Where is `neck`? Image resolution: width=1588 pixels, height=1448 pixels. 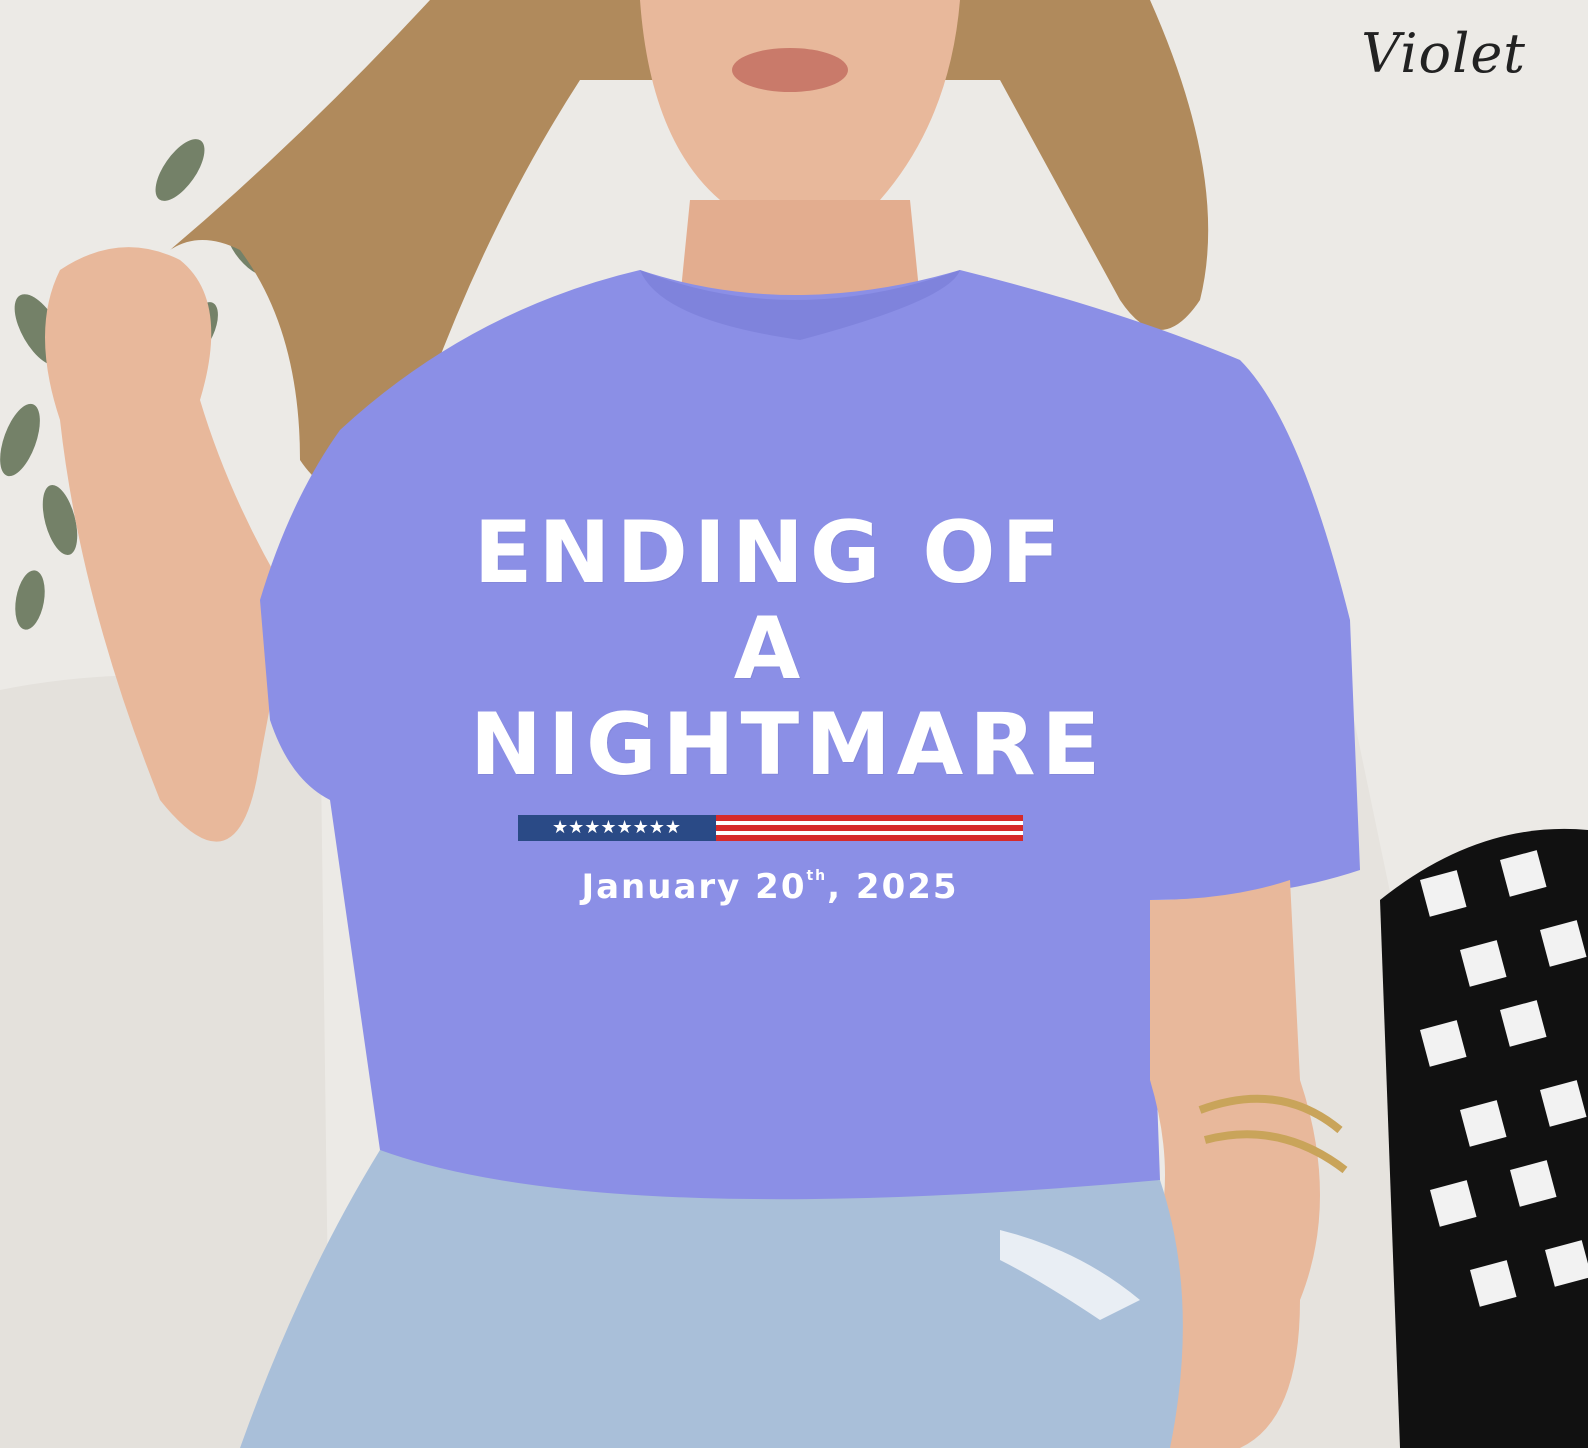
neck is located at coordinates (800, 250).